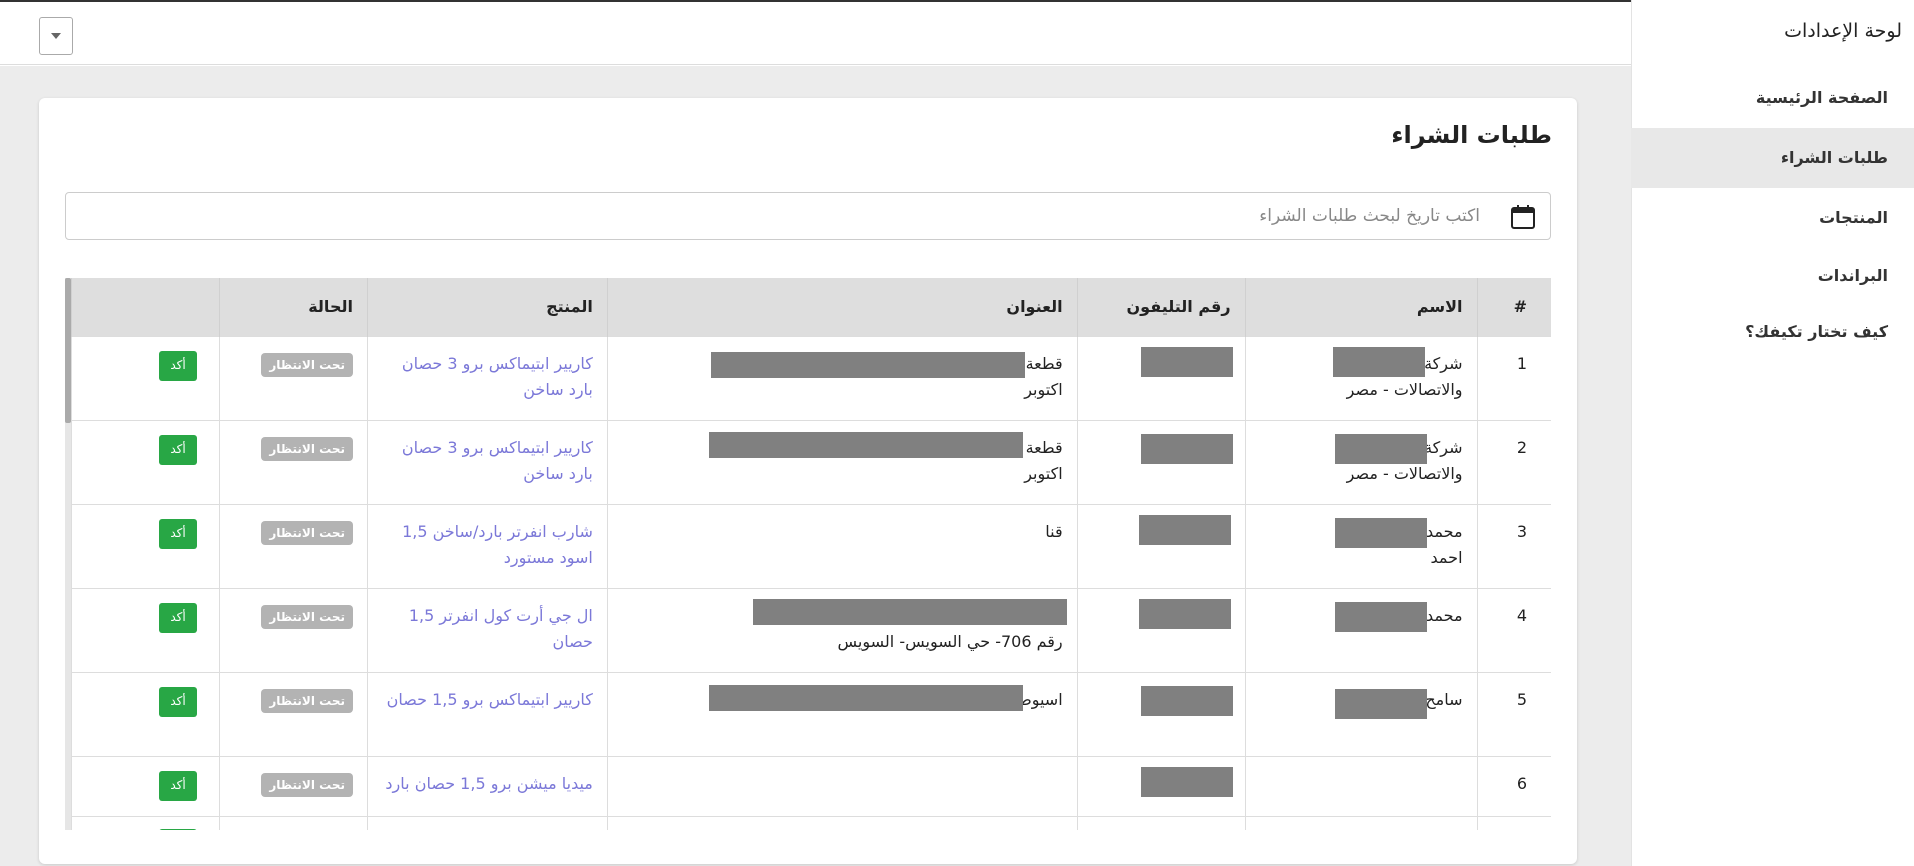 This screenshot has height=866, width=1914. What do you see at coordinates (1772, 158) in the screenshot?
I see `sidebar-item-purchase-orders: طلبات الشراء` at bounding box center [1772, 158].